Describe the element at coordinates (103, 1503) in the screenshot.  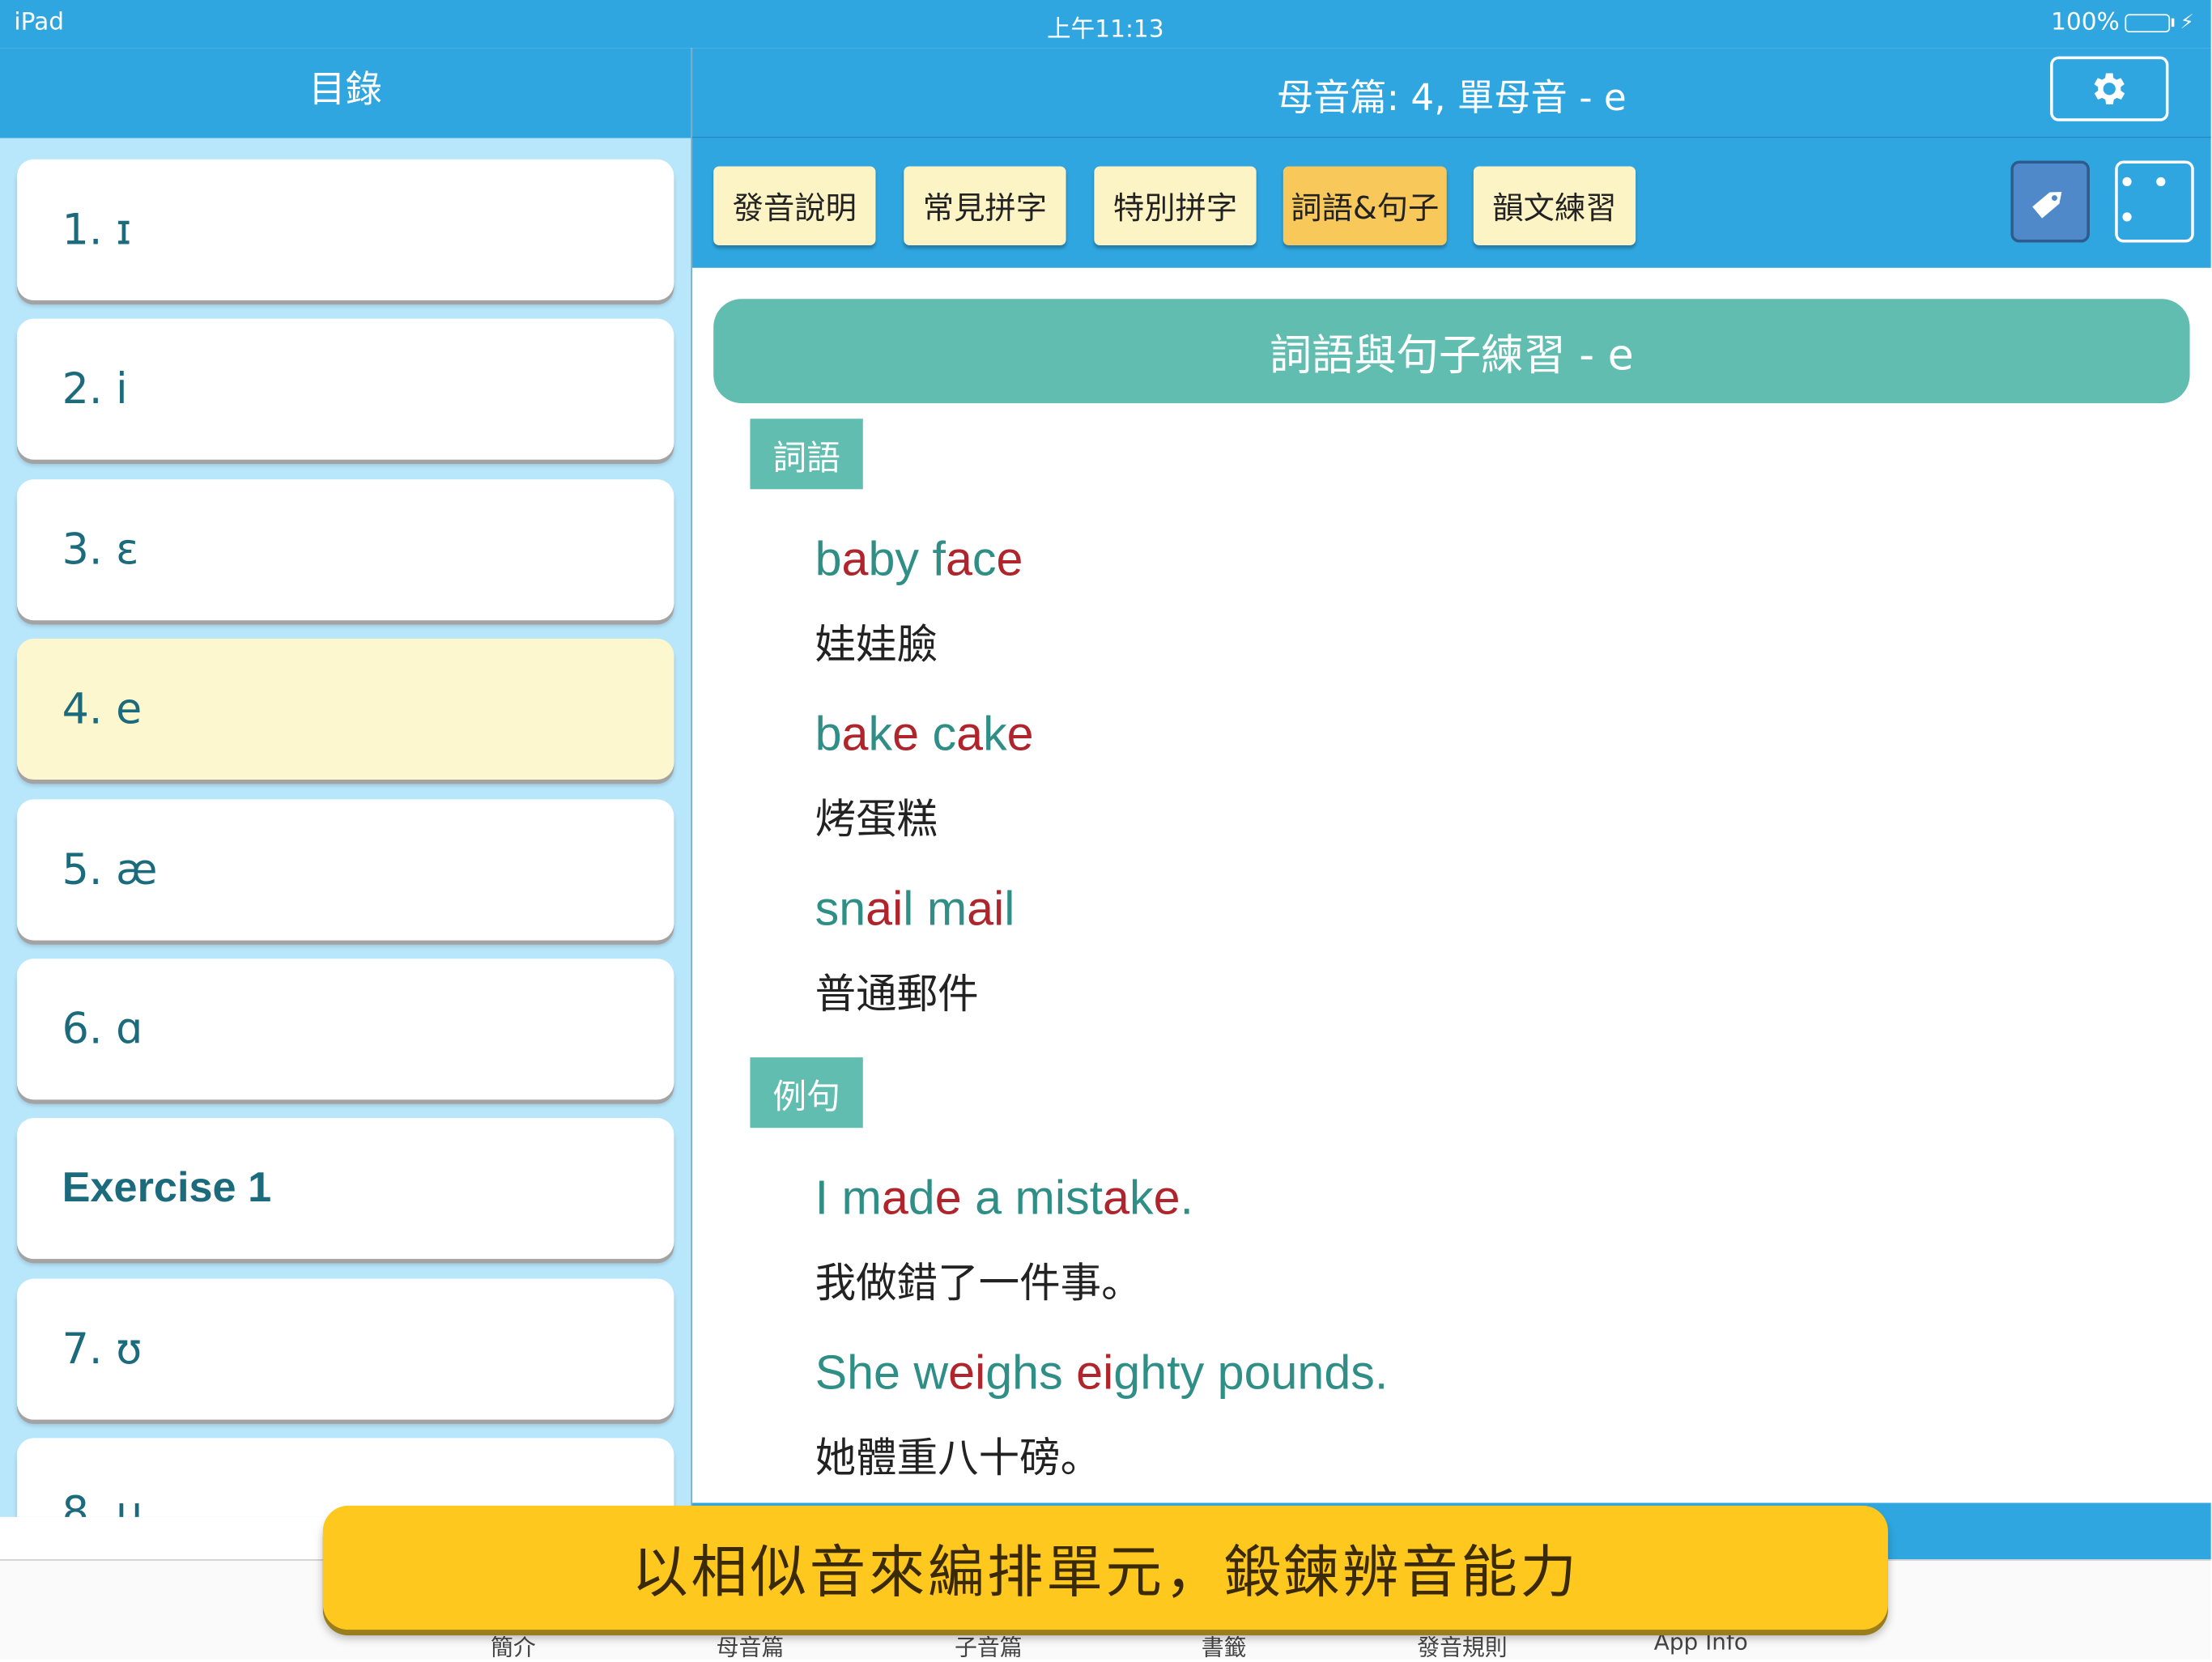
I see `sidebar-item-label: 8. u` at that location.